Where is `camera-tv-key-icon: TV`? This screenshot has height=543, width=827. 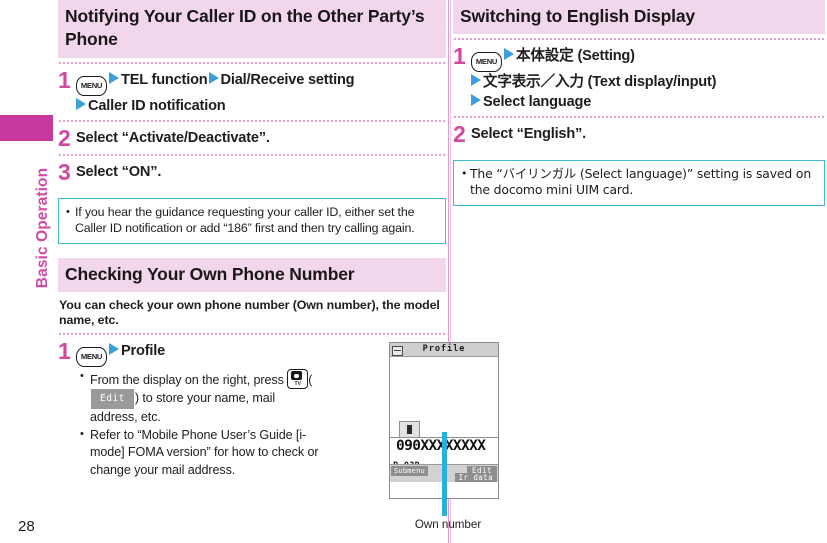
camera-tv-key-icon: TV is located at coordinates (298, 378).